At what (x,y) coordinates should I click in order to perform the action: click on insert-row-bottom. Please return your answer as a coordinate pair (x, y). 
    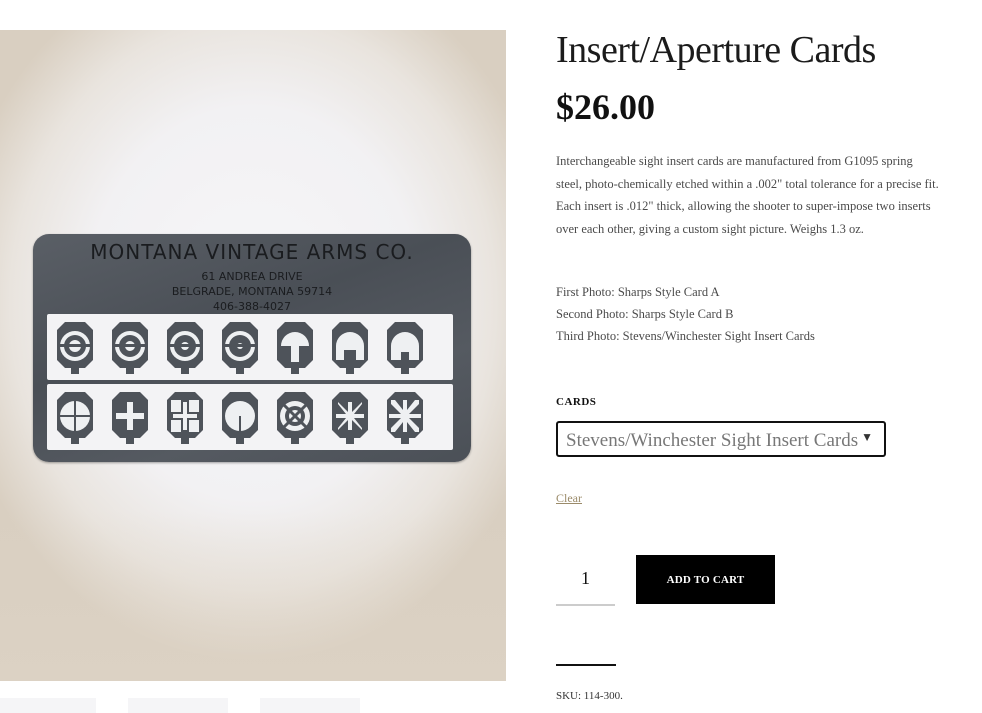
    Looking at the image, I should click on (240, 417).